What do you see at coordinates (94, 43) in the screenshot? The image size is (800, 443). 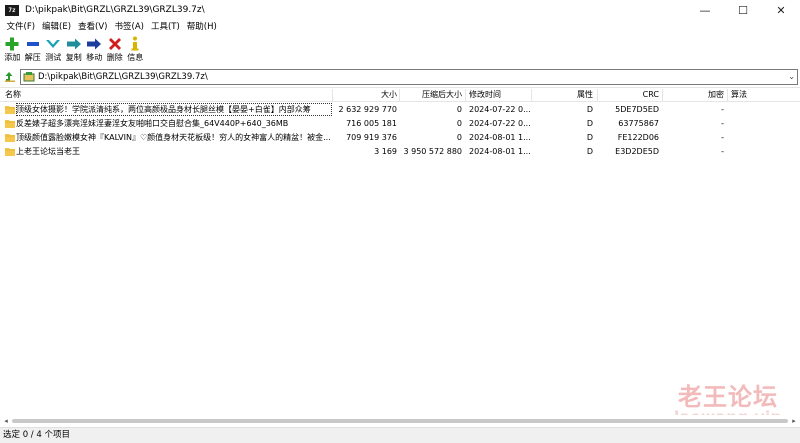 I see `arrow-right-icon` at bounding box center [94, 43].